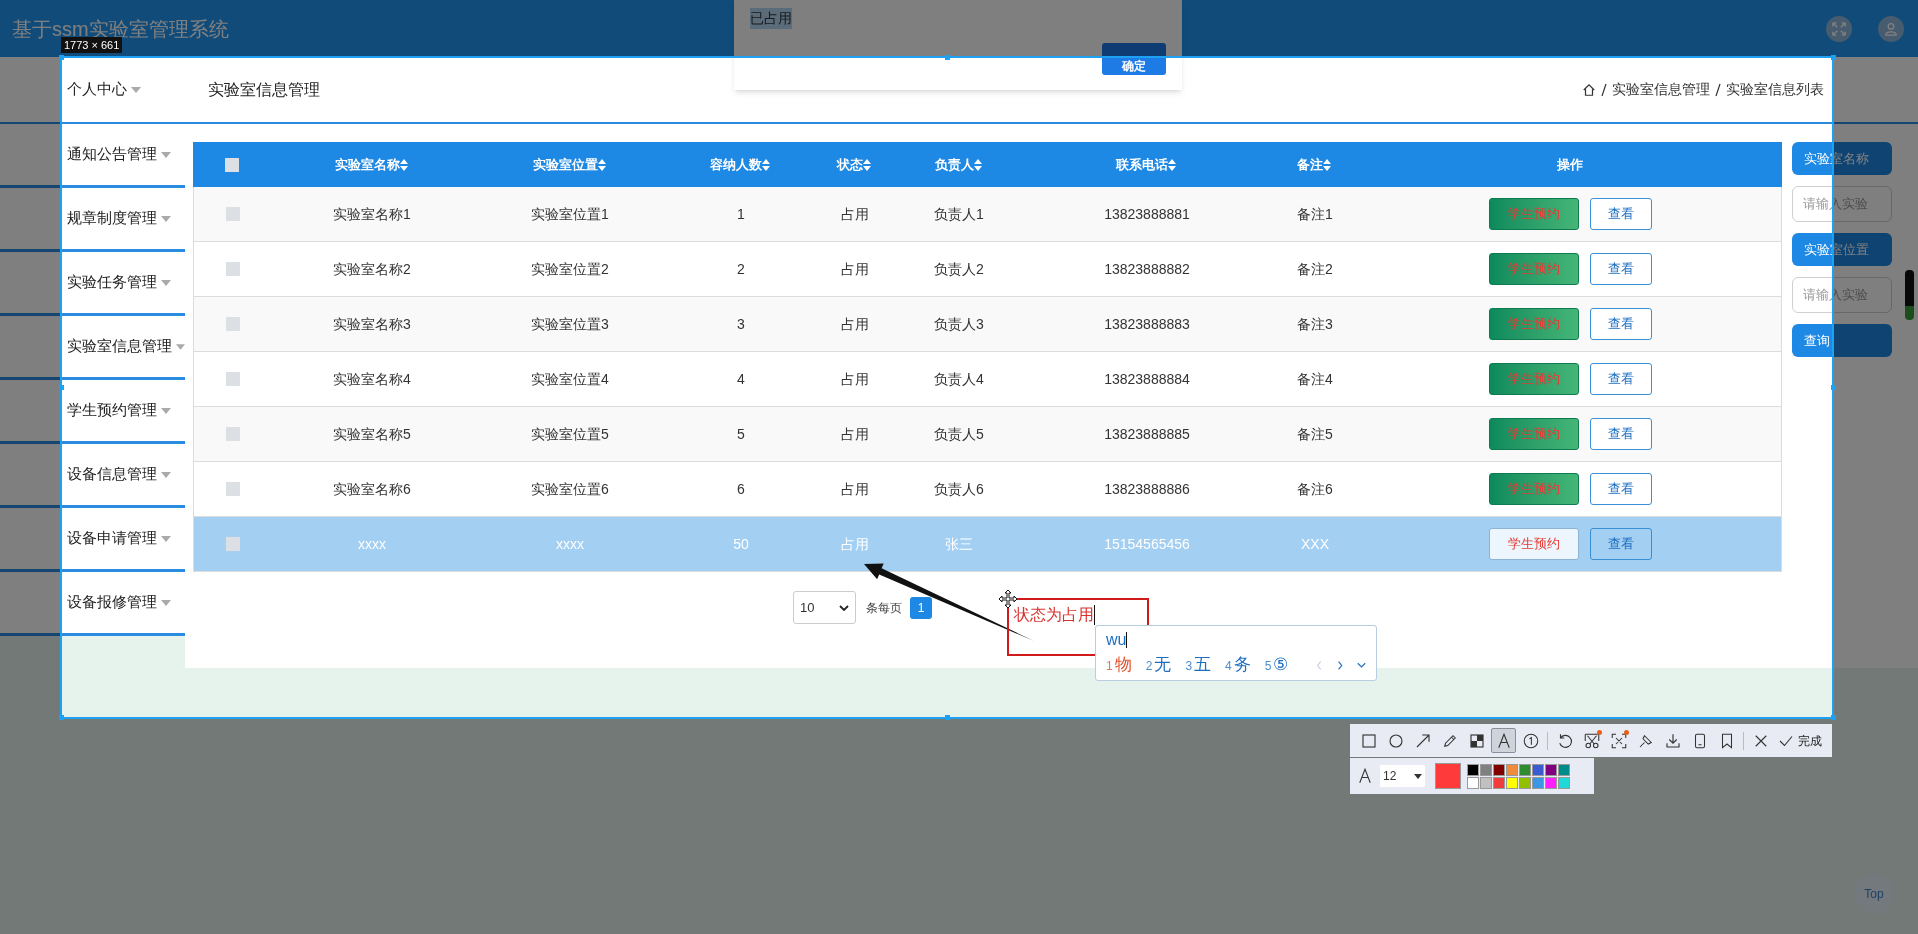 Image resolution: width=1918 pixels, height=934 pixels. I want to click on table-cell-text: 实验室名称4, so click(372, 379).